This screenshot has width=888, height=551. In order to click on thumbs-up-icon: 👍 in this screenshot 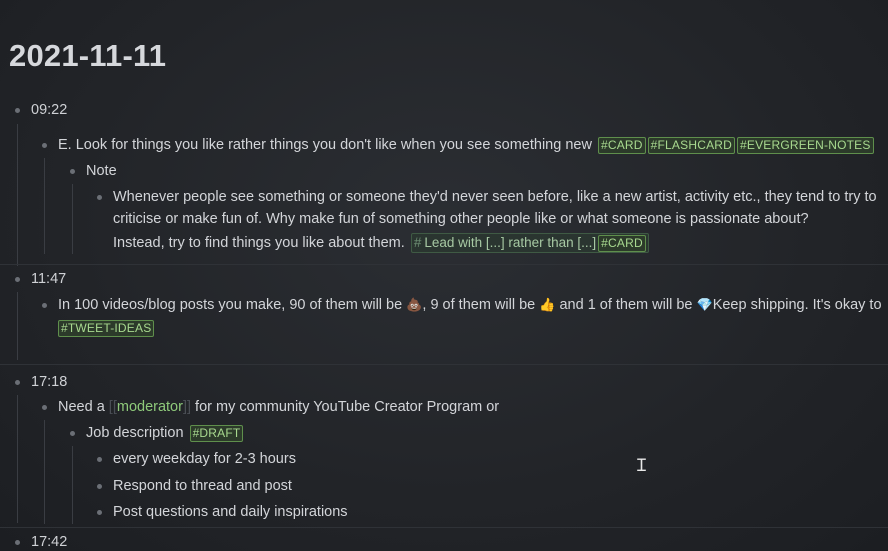, I will do `click(547, 304)`.